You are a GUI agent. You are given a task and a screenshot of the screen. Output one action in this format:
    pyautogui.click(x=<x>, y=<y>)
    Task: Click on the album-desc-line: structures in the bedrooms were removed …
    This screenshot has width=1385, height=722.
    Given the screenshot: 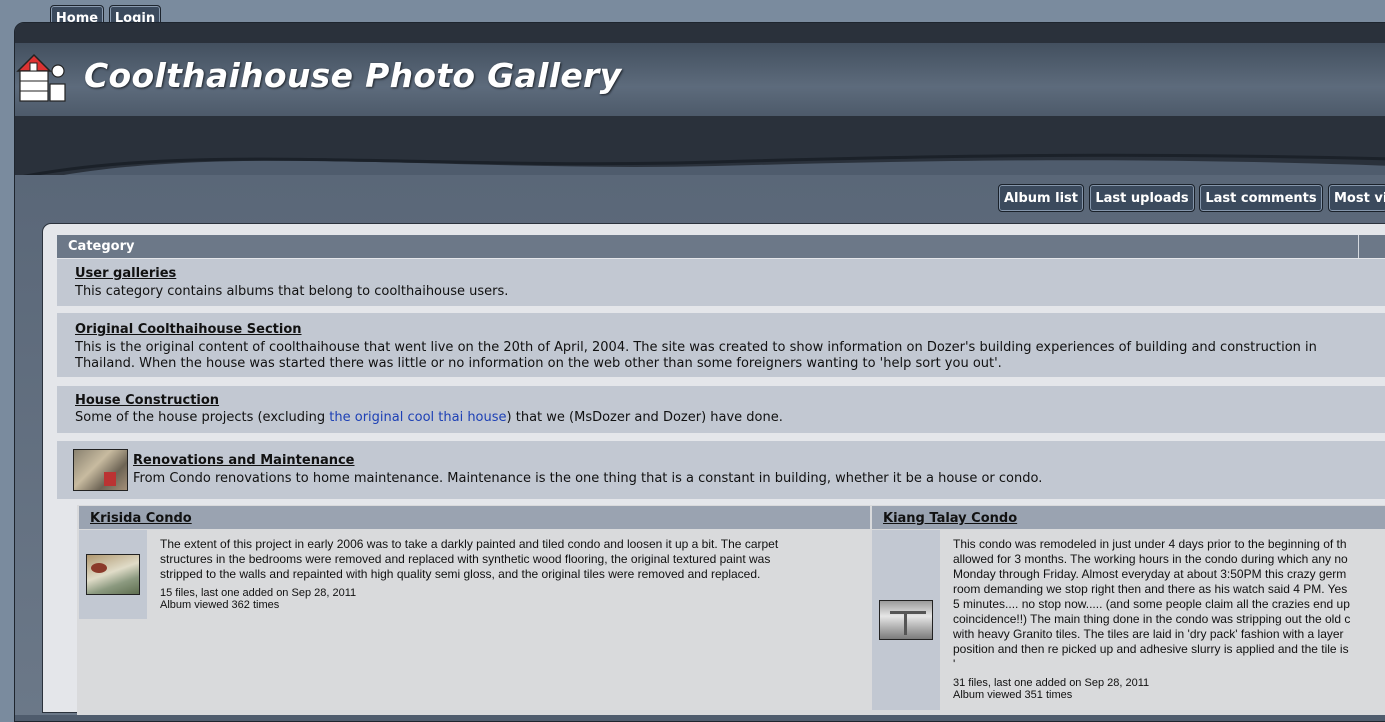 What is the action you would take?
    pyautogui.click(x=465, y=559)
    